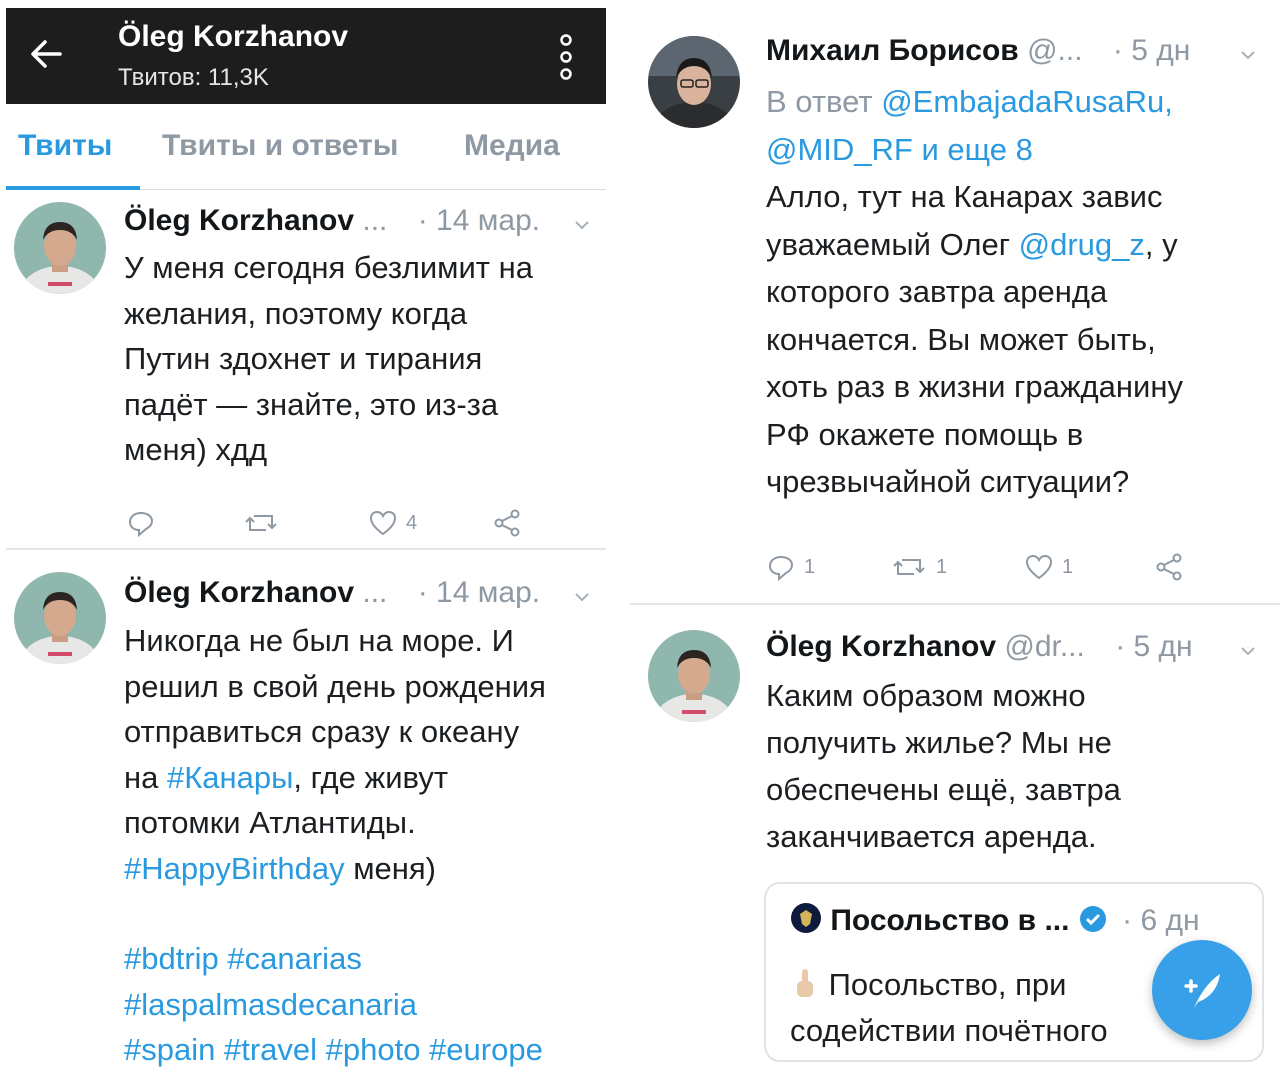  I want to click on profile-tabs: Твиты Твиты и ответы Медиа, so click(306, 147).